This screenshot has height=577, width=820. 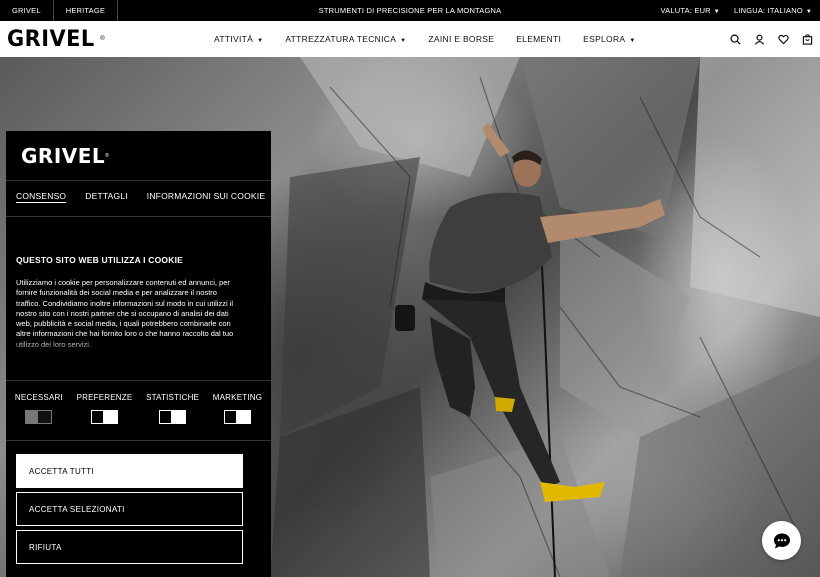 What do you see at coordinates (172, 408) in the screenshot?
I see `category-statistiche: STATISTICHE` at bounding box center [172, 408].